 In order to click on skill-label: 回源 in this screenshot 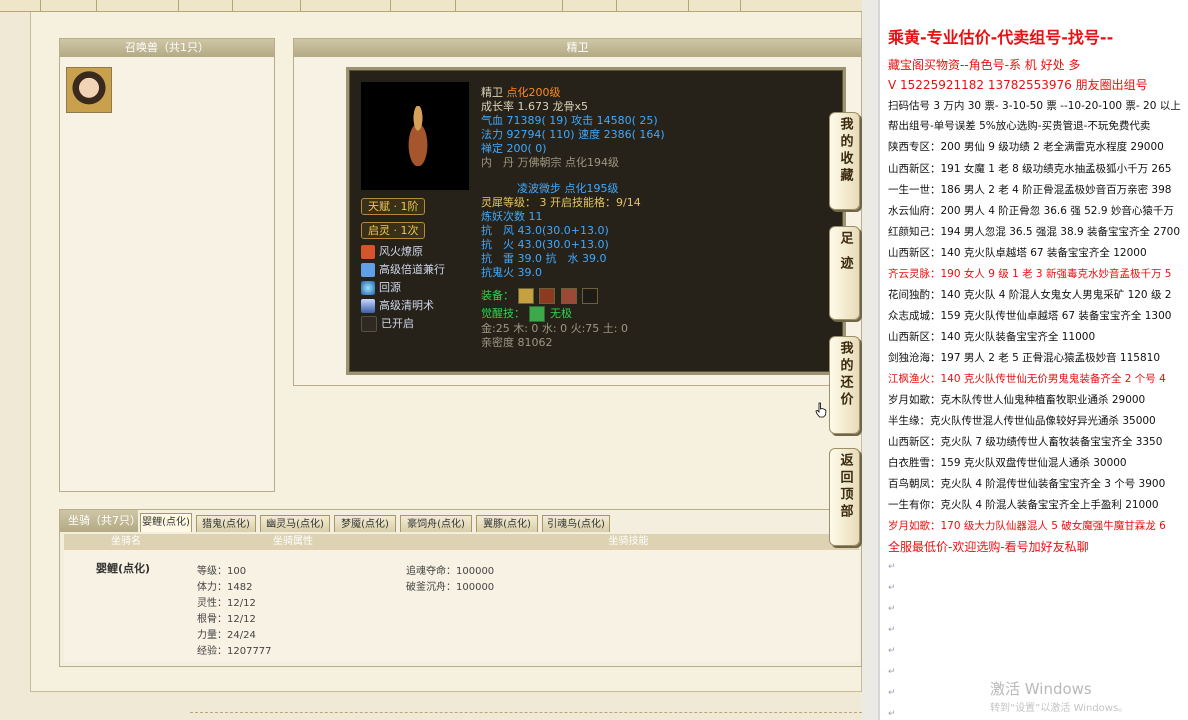, I will do `click(390, 287)`.